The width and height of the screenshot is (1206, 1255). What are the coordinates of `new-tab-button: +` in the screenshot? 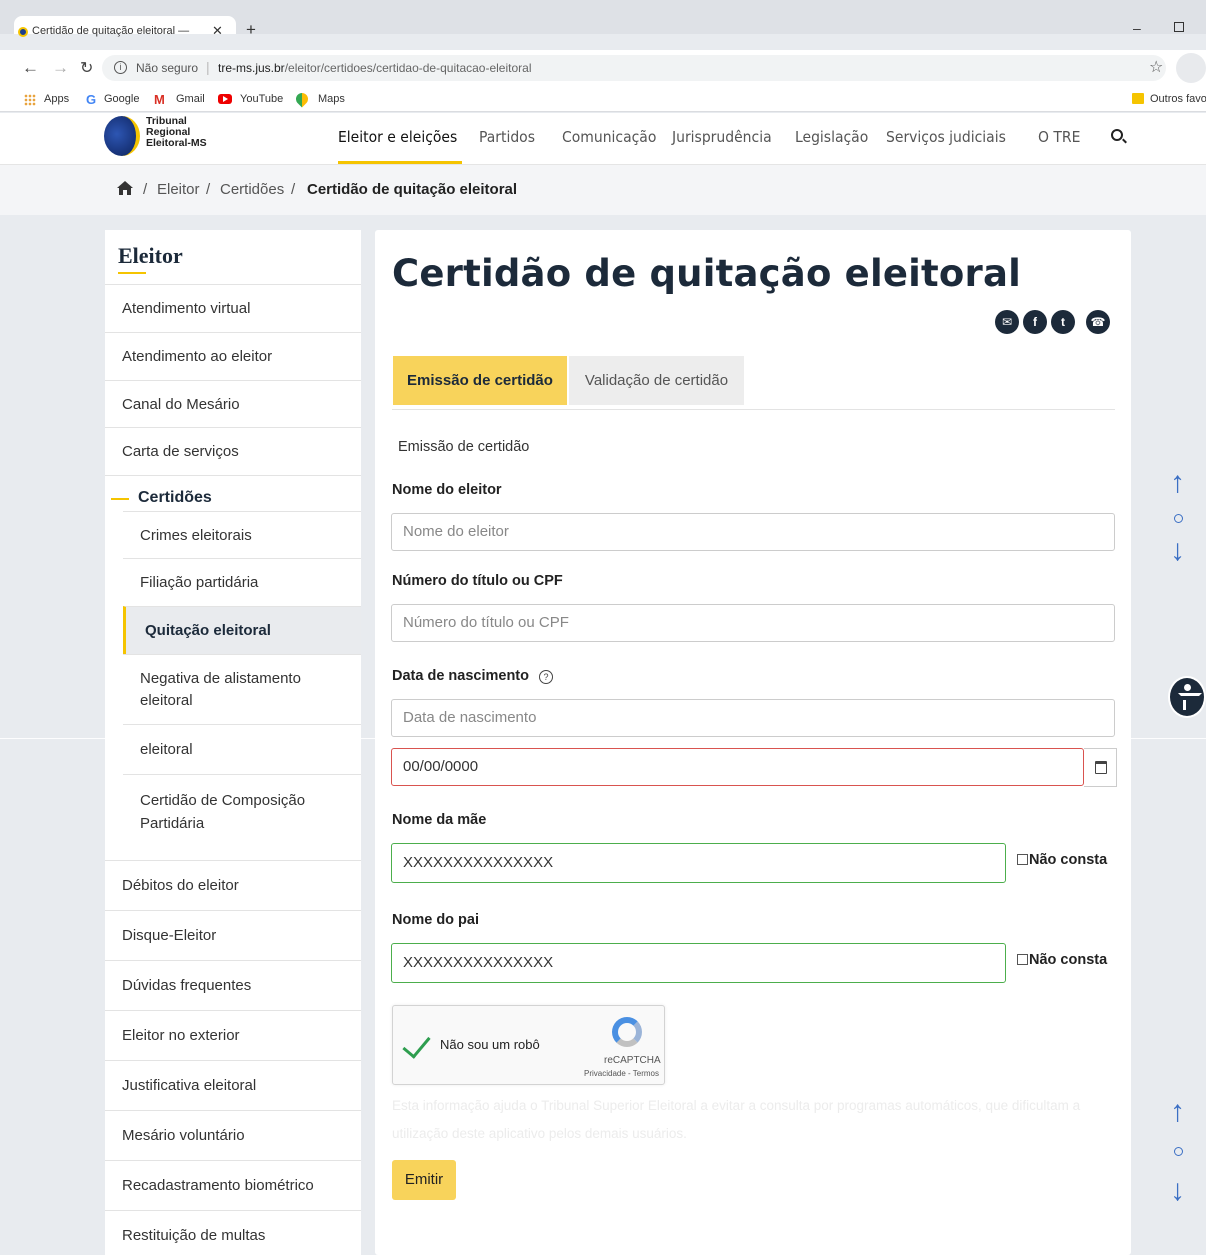 It's located at (251, 30).